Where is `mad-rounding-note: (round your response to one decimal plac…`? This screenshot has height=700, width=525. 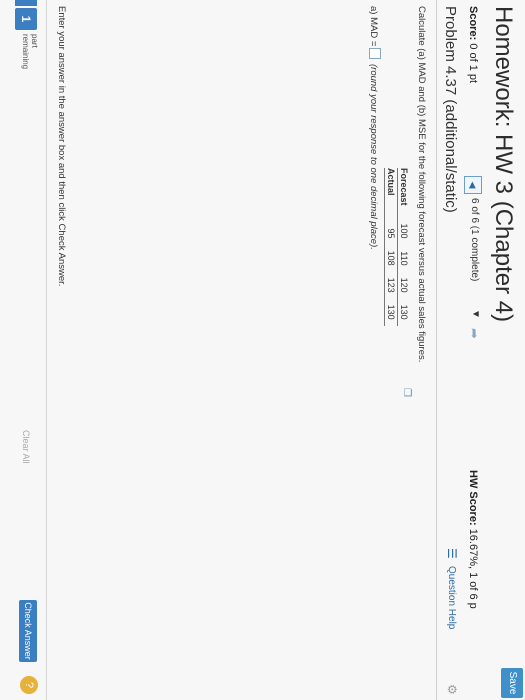 mad-rounding-note: (round your response to one decimal plac… is located at coordinates (373, 157).